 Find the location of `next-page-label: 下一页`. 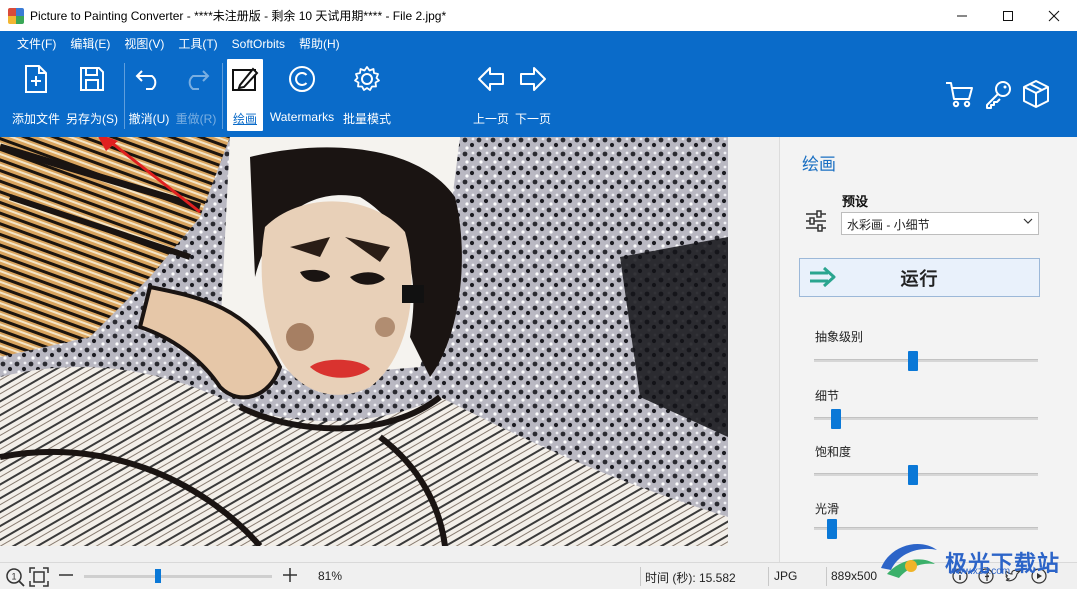

next-page-label: 下一页 is located at coordinates (532, 119).